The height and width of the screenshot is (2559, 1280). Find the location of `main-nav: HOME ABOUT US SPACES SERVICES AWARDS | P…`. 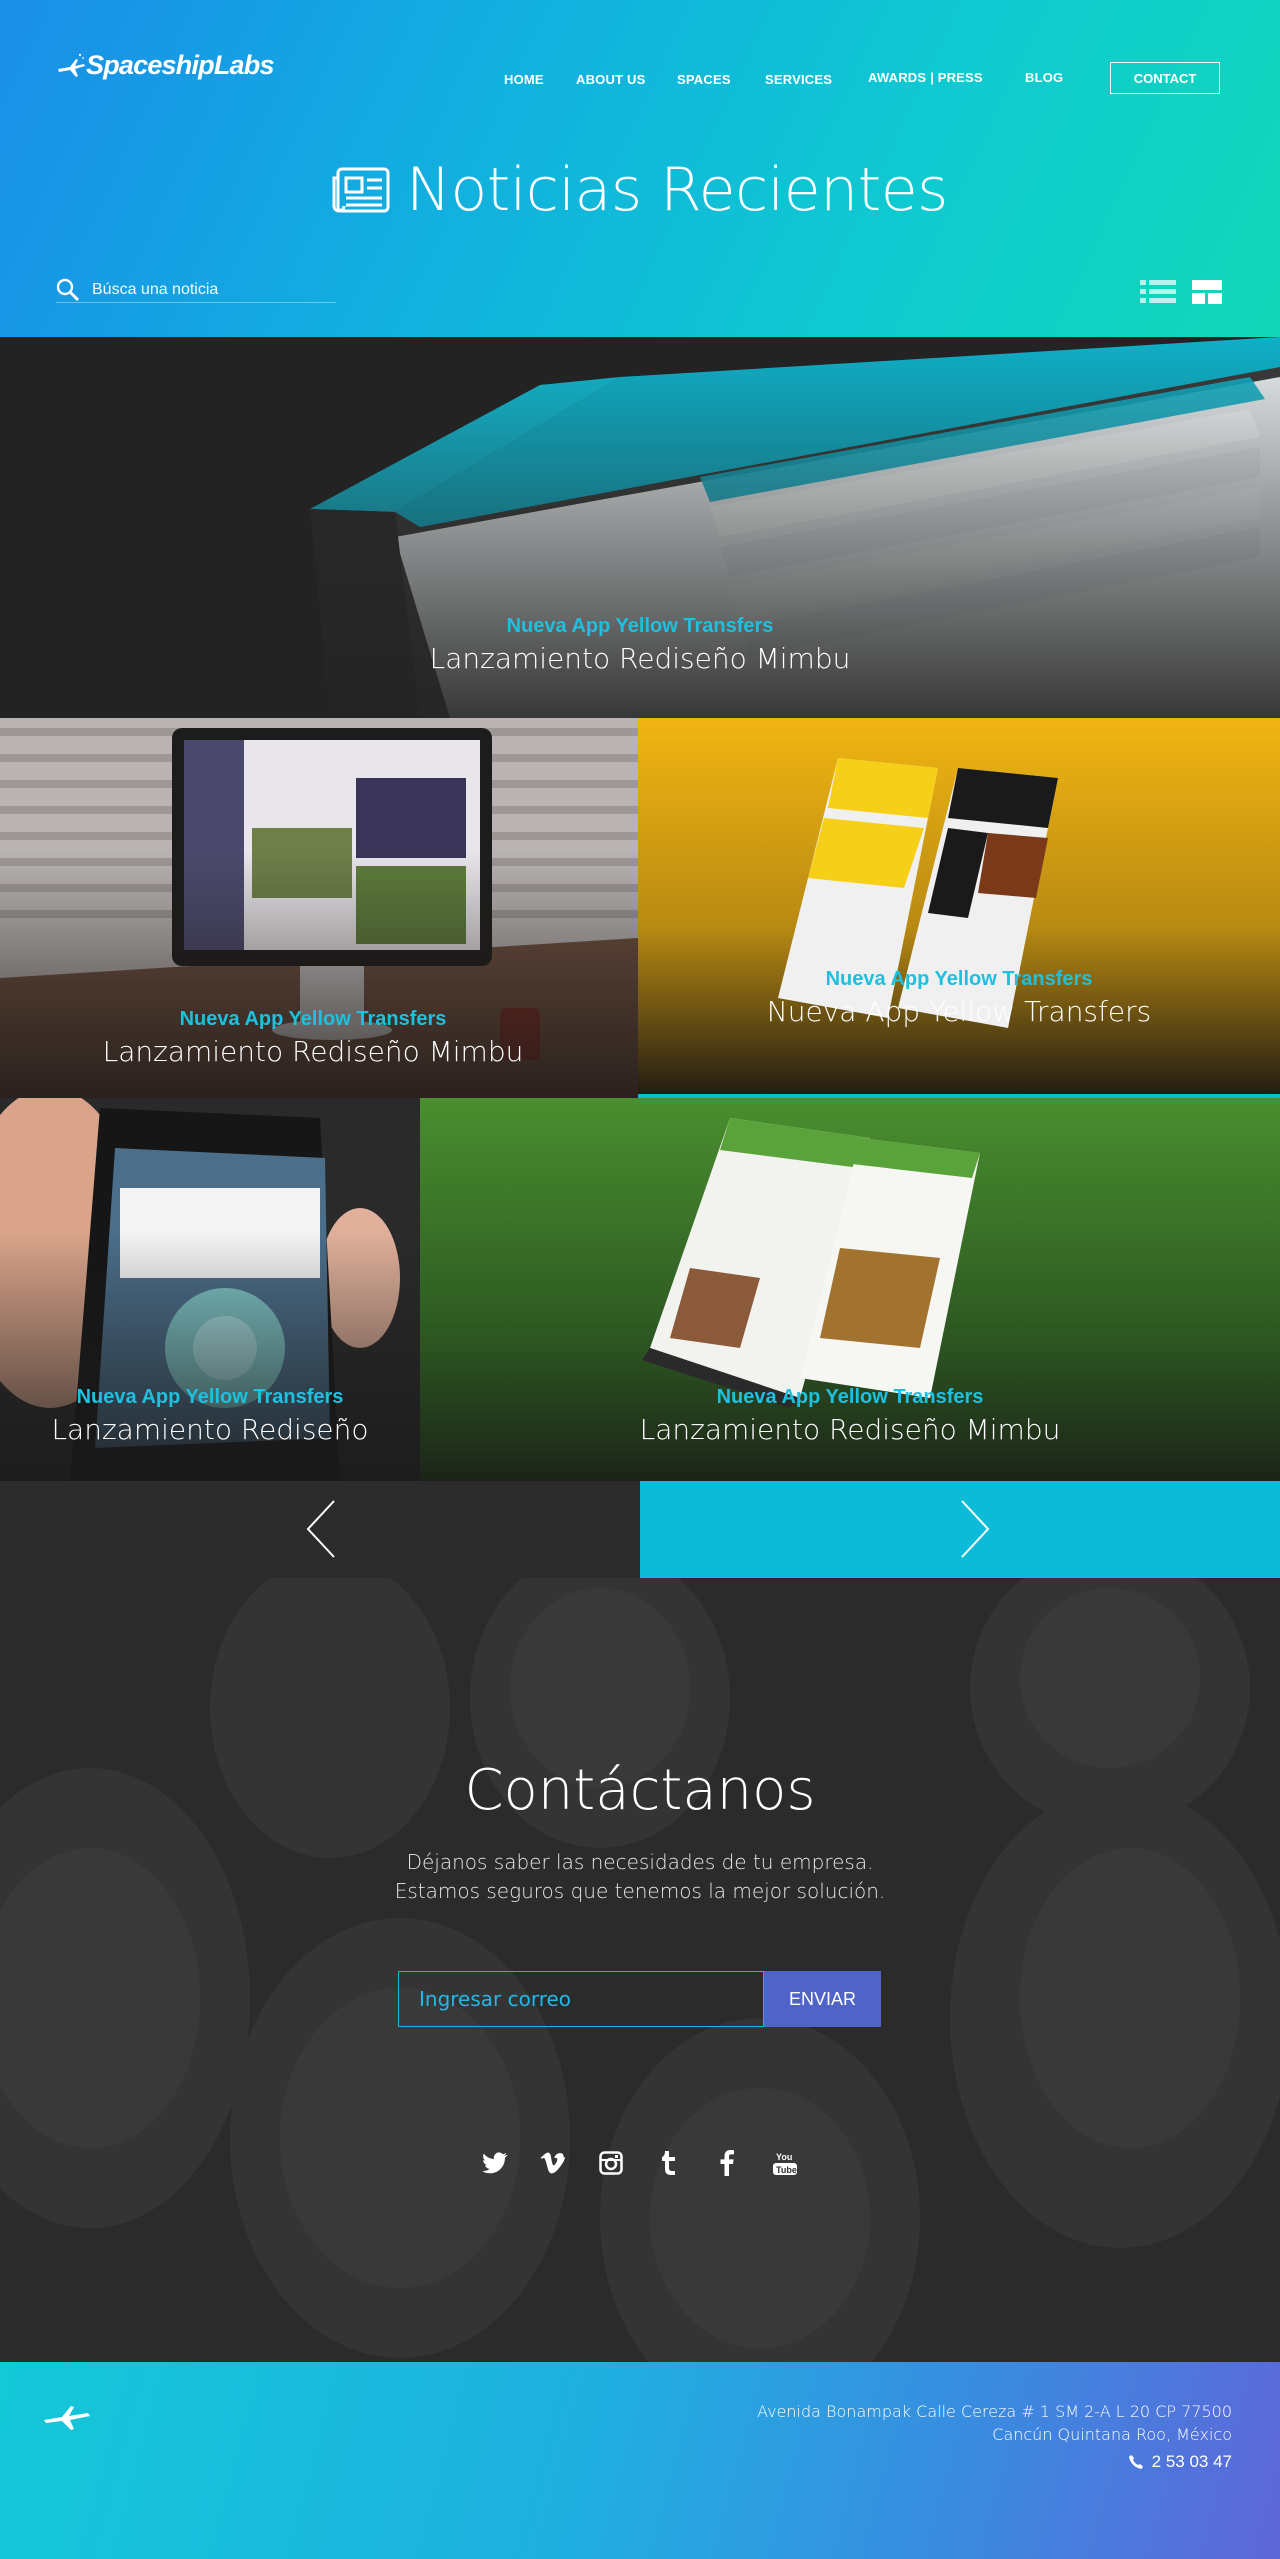

main-nav: HOME ABOUT US SPACES SERVICES AWARDS | P… is located at coordinates (640, 80).